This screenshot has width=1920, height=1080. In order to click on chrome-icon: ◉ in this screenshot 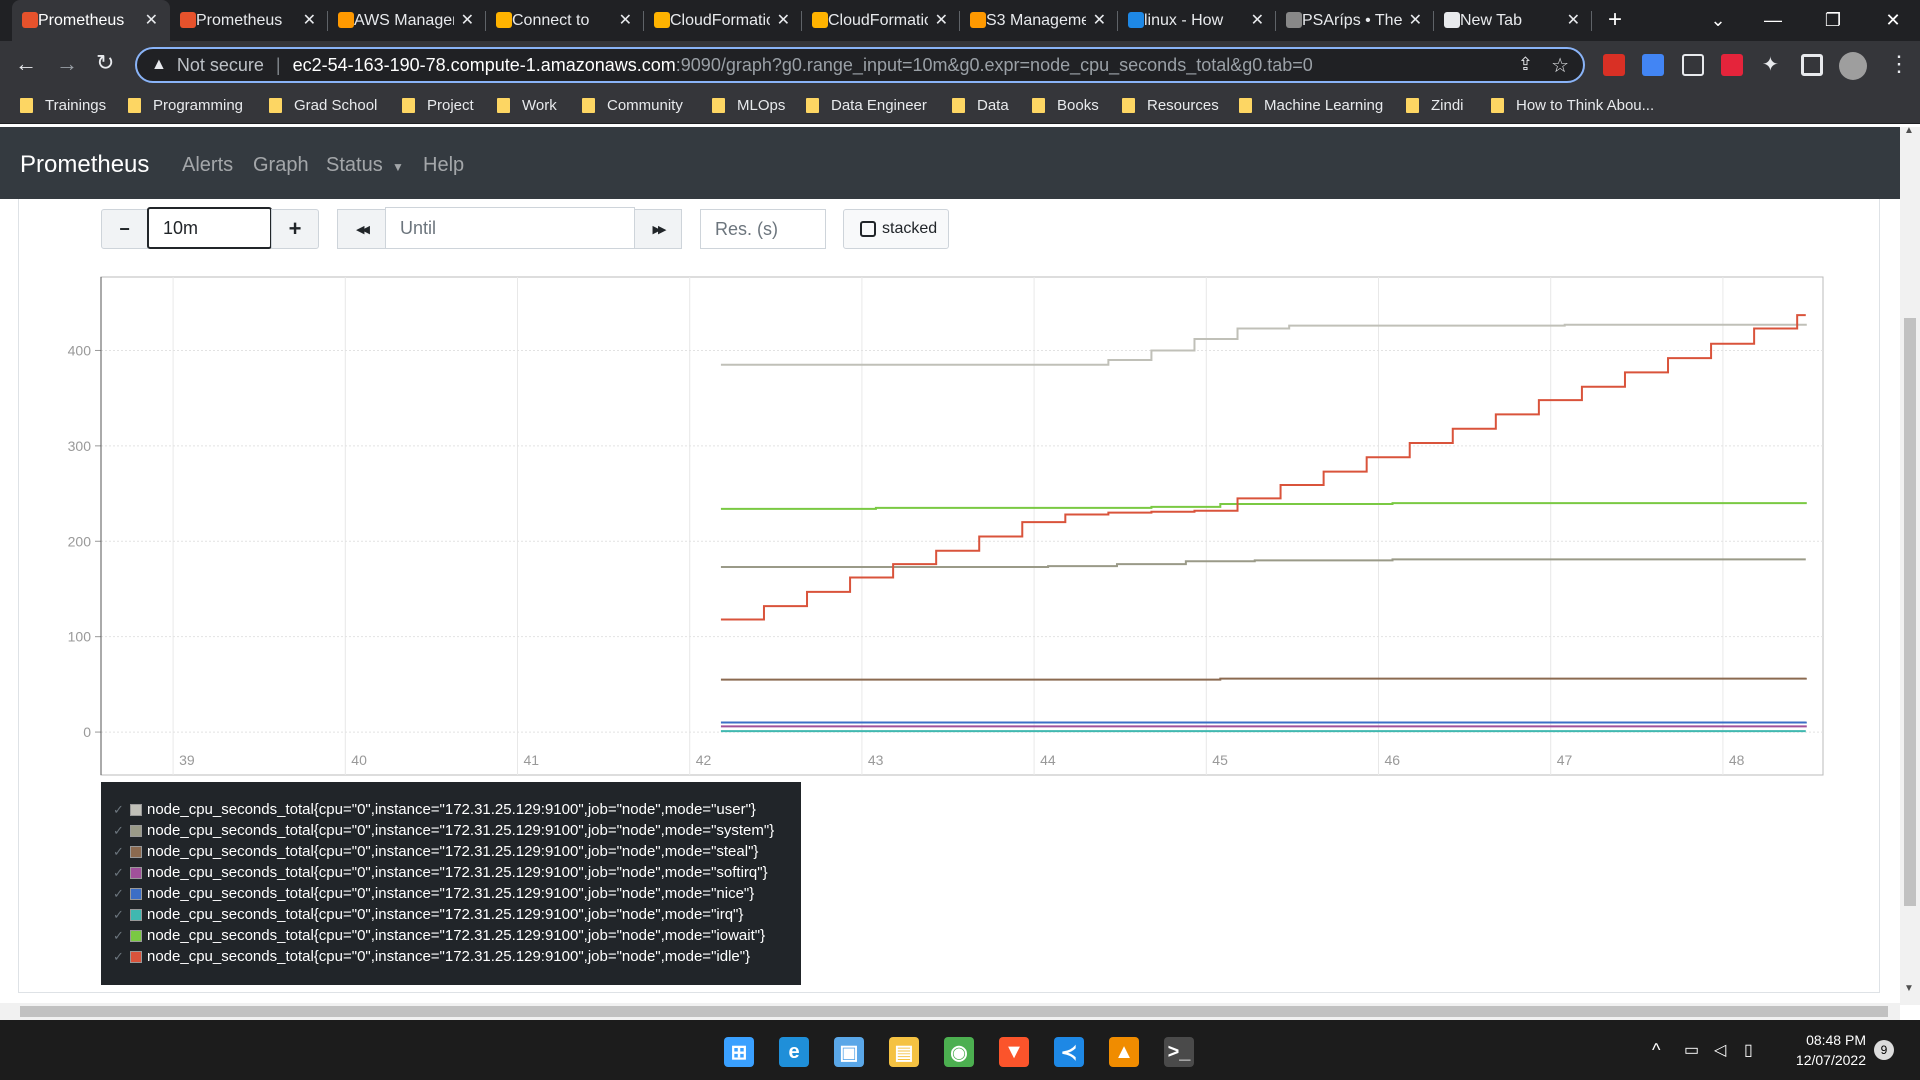, I will do `click(959, 1052)`.